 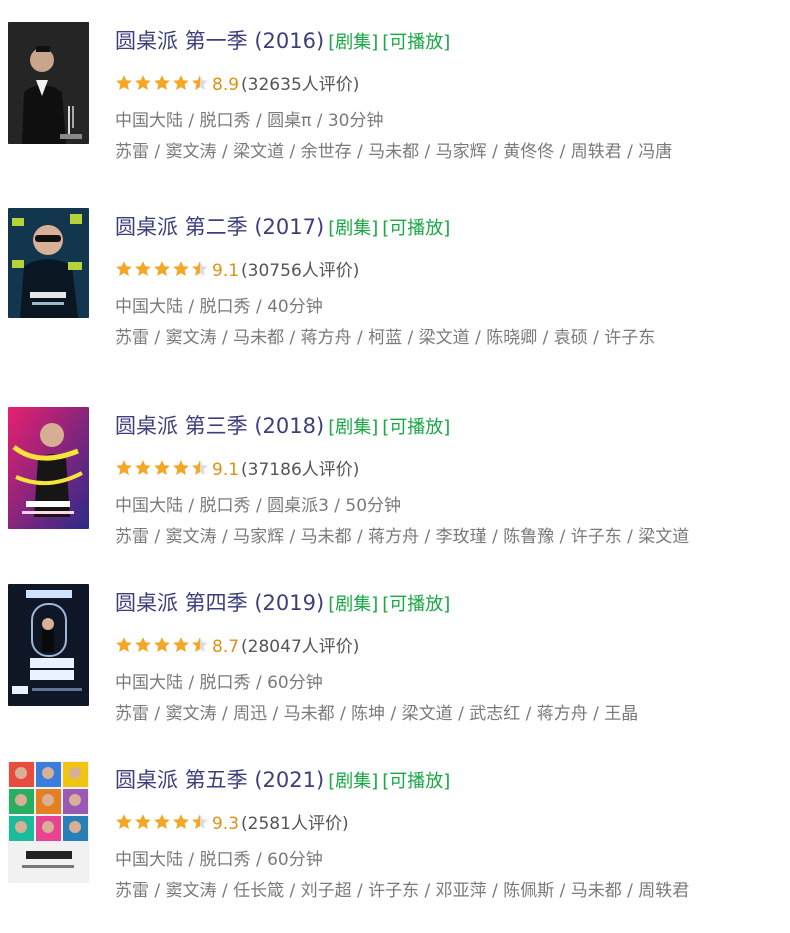 I want to click on title-row: 圆桌派 第三季 (2018) [剧集] [可播放], so click(x=282, y=427).